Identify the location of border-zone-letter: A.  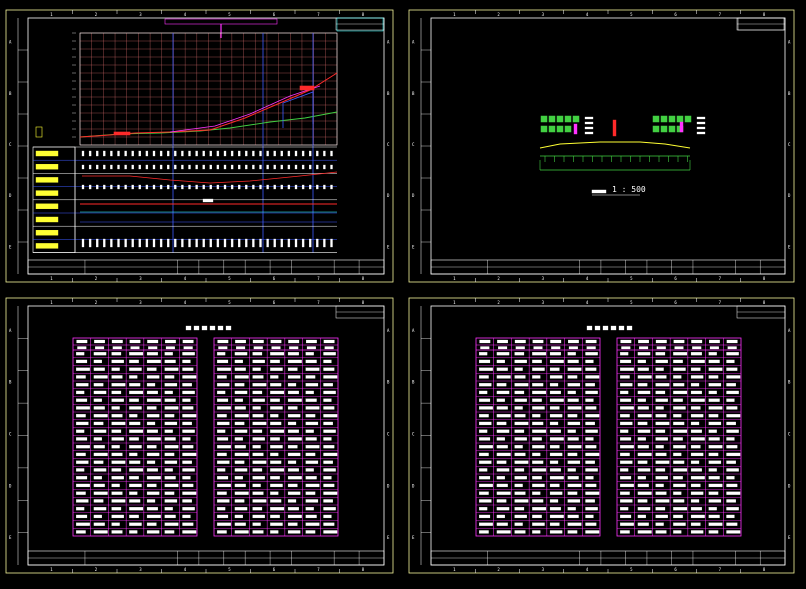
(10, 330).